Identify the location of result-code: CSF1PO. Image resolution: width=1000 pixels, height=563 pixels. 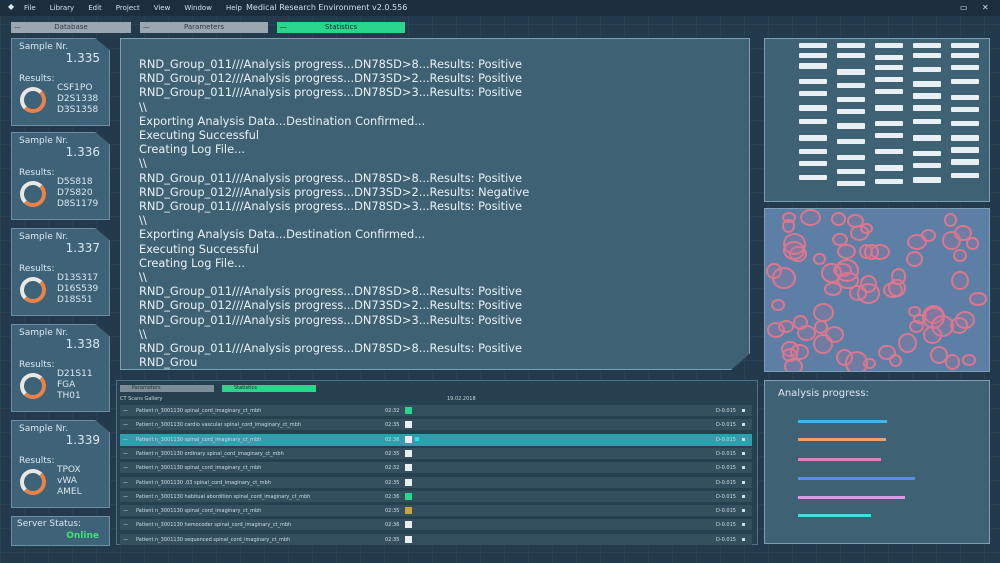
(75, 88).